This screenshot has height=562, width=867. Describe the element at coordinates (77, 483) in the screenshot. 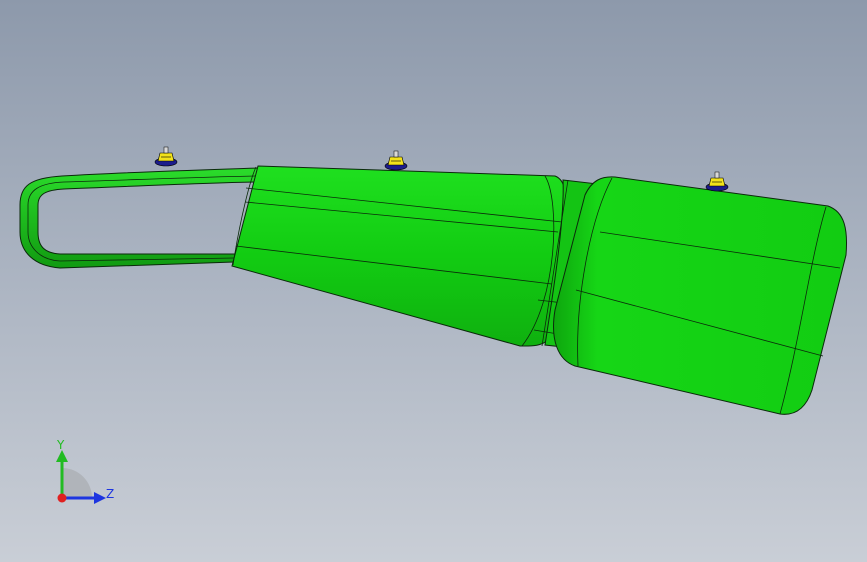

I see `triad-plane-indicator` at that location.